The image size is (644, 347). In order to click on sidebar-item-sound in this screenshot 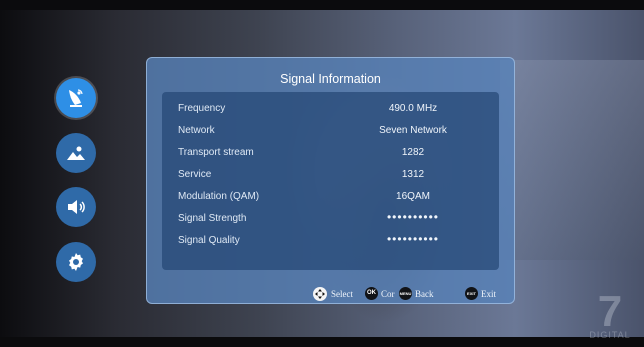, I will do `click(76, 207)`.